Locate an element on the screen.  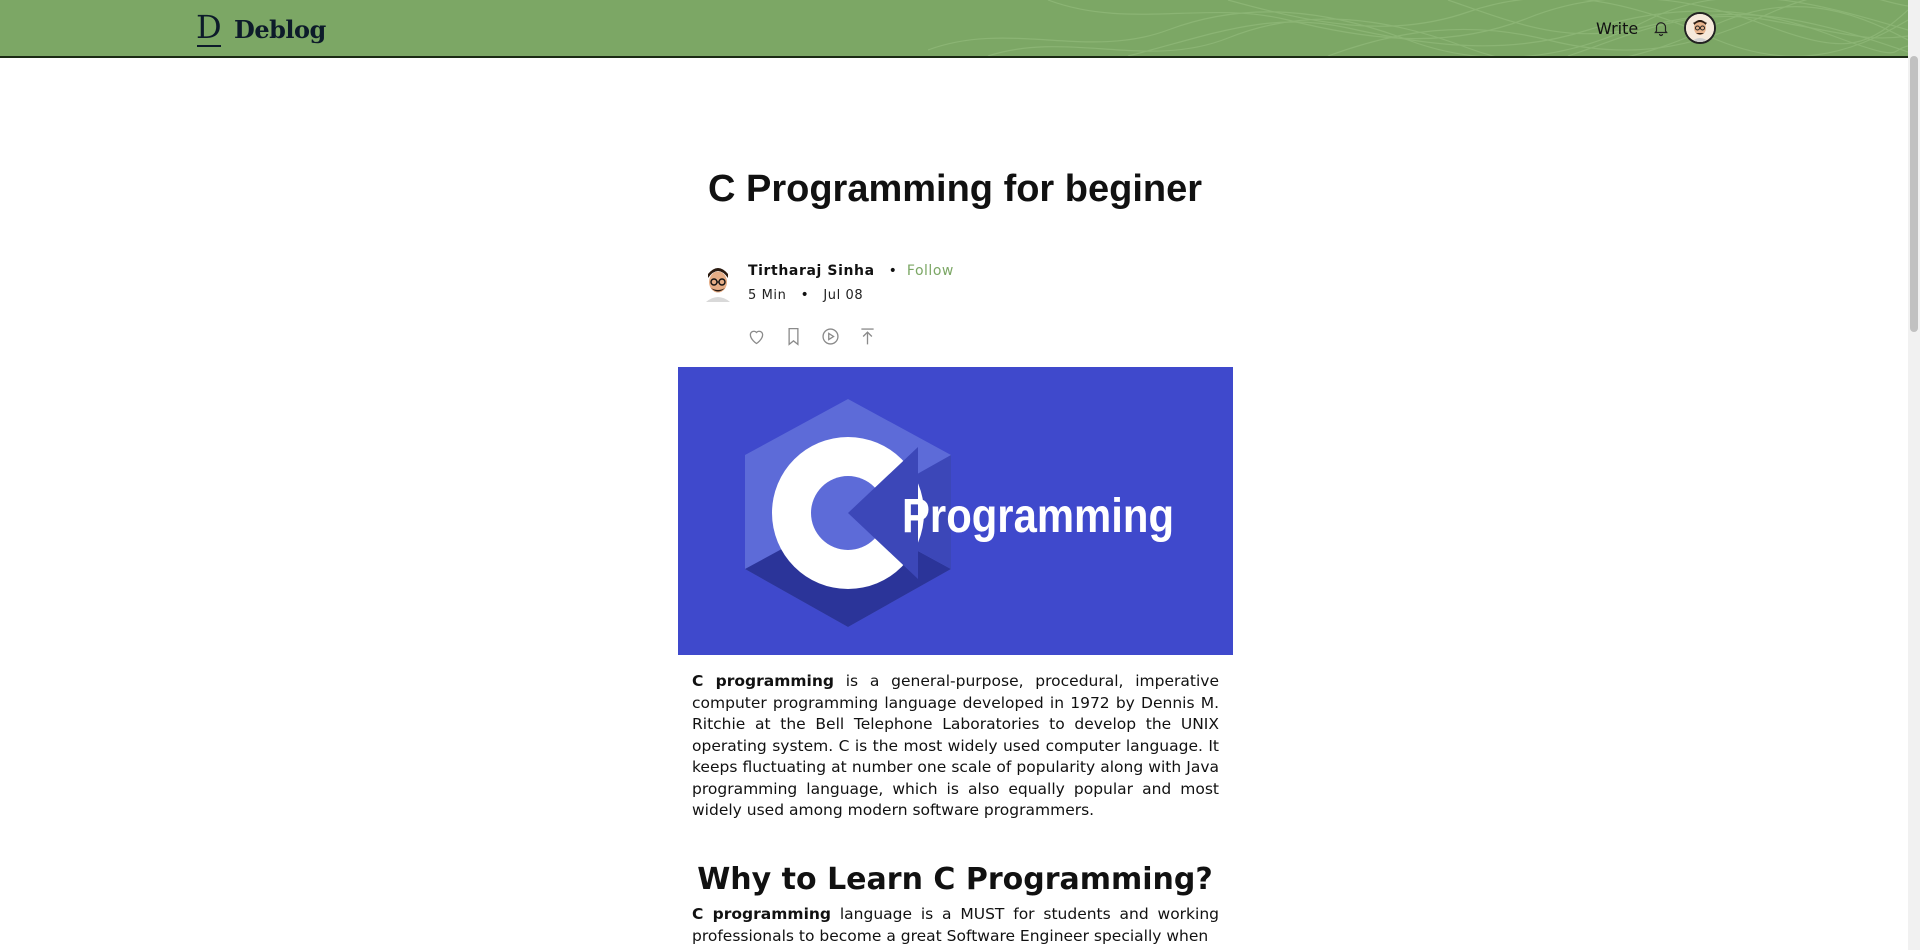
author-avatar is located at coordinates (718, 282).